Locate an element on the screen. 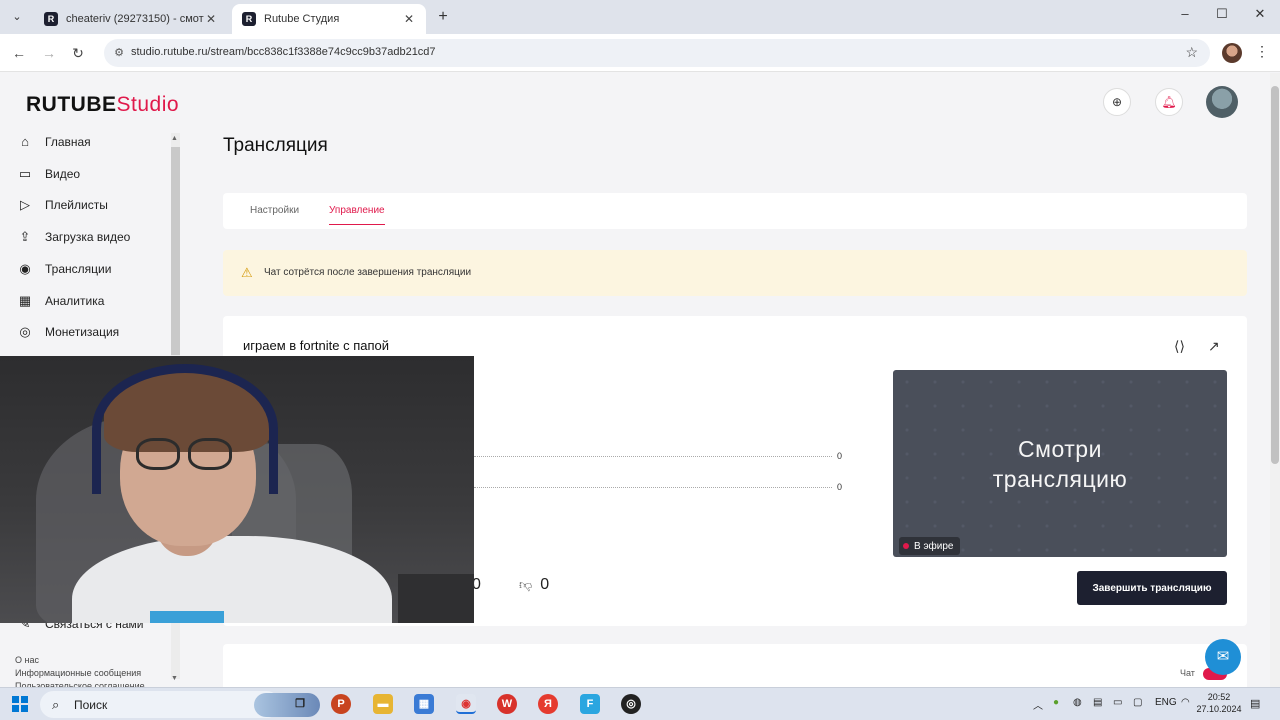  chat-card is located at coordinates (735, 666).